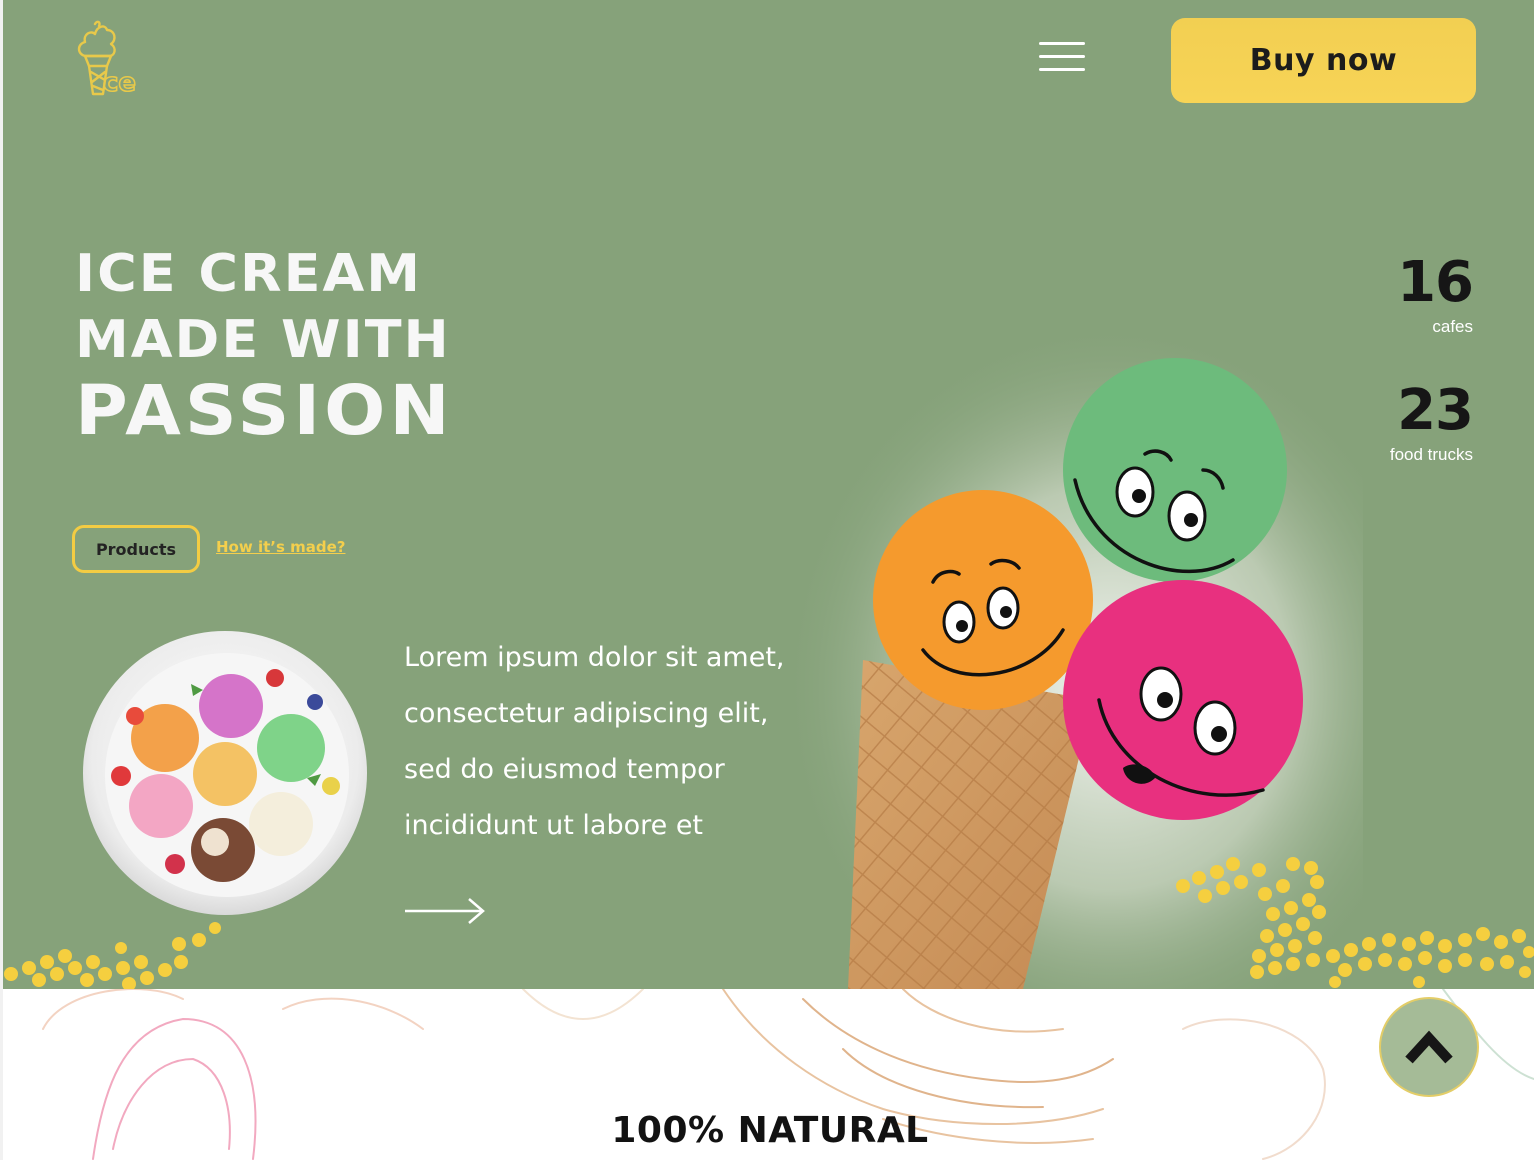 This screenshot has height=1160, width=1534. I want to click on scroll-to-top-button, so click(1429, 1047).